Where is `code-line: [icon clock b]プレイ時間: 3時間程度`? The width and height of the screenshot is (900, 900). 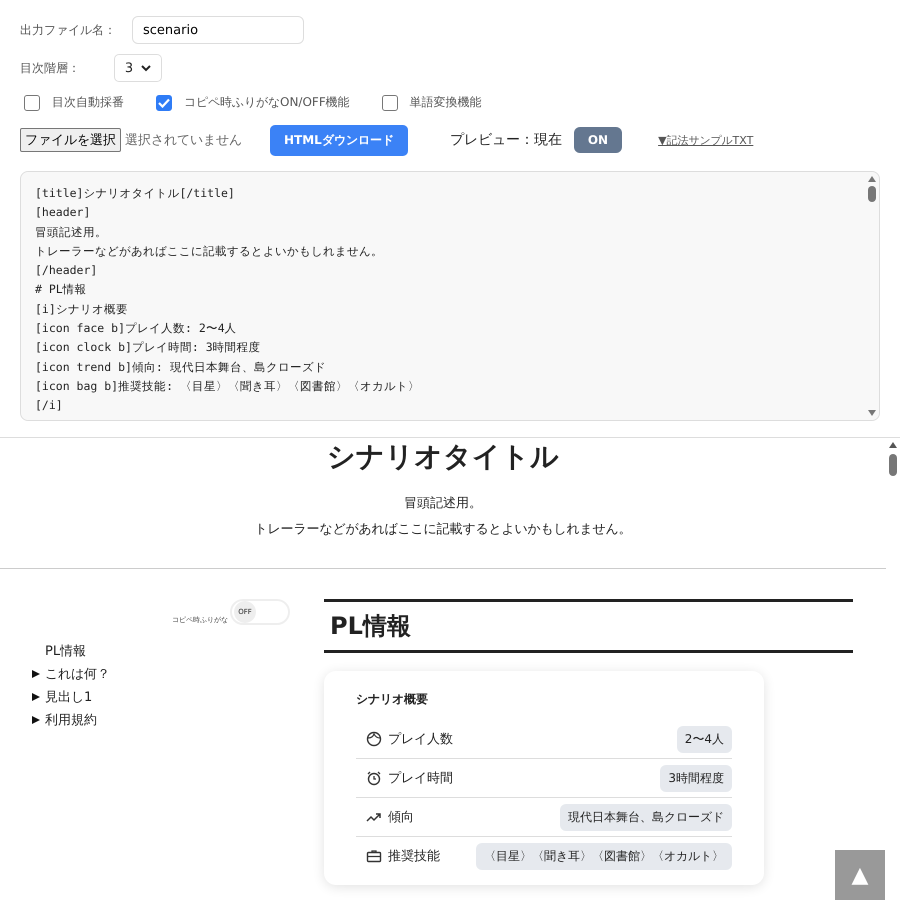
code-line: [icon clock b]プレイ時間: 3時間程度 is located at coordinates (148, 347).